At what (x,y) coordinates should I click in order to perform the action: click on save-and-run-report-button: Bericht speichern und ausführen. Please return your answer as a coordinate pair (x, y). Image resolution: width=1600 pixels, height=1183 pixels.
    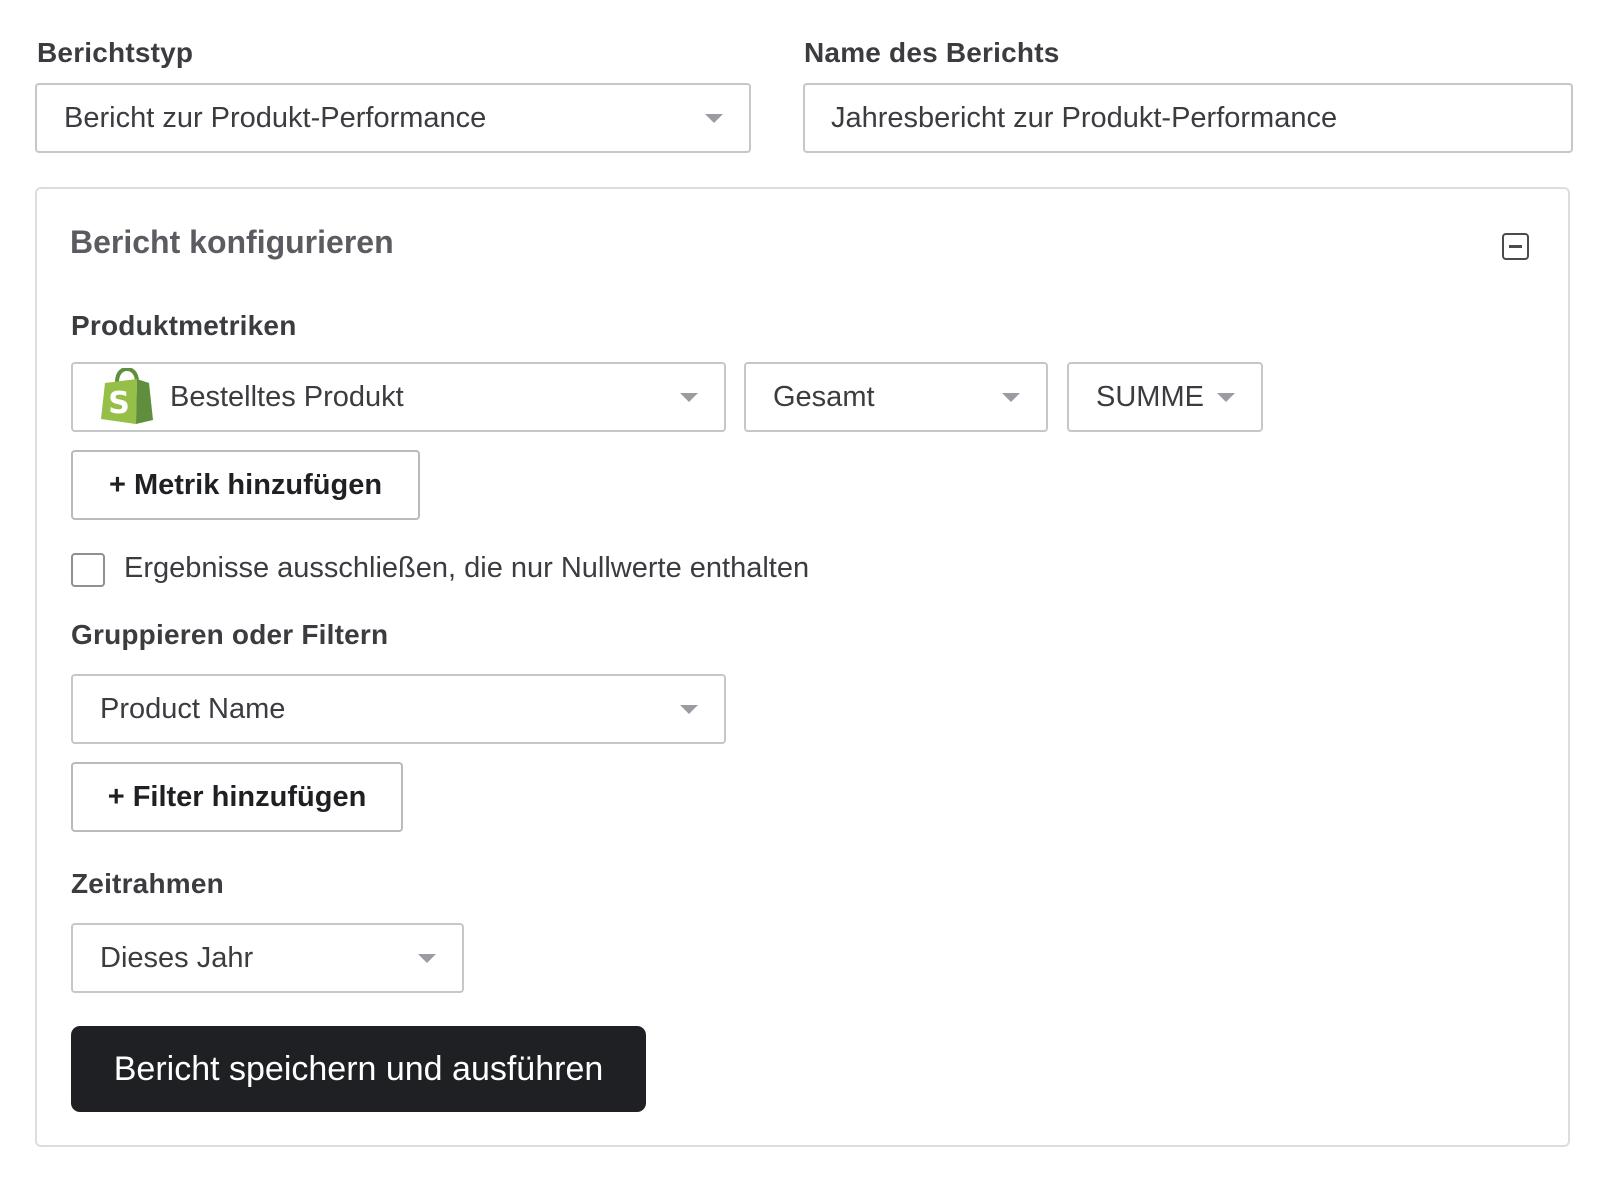
    Looking at the image, I should click on (358, 1069).